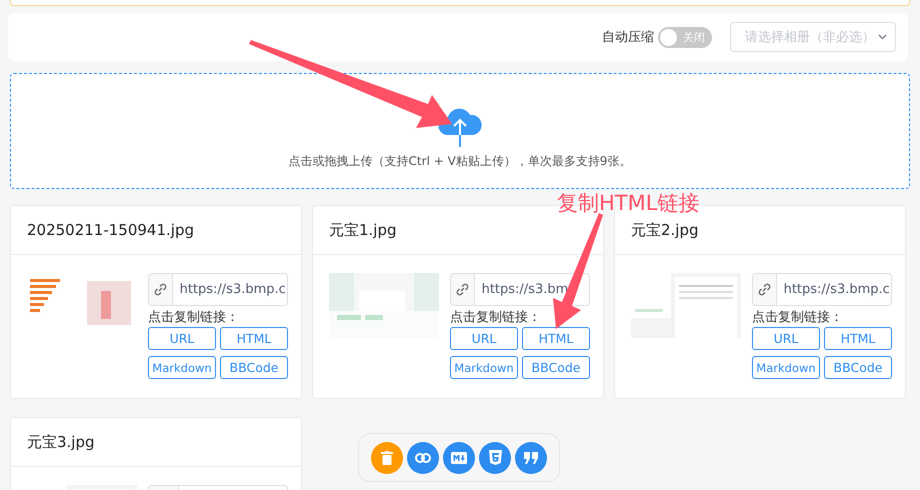 The width and height of the screenshot is (920, 490). What do you see at coordinates (520, 289) in the screenshot?
I see `url-field: https://s3.bm` at bounding box center [520, 289].